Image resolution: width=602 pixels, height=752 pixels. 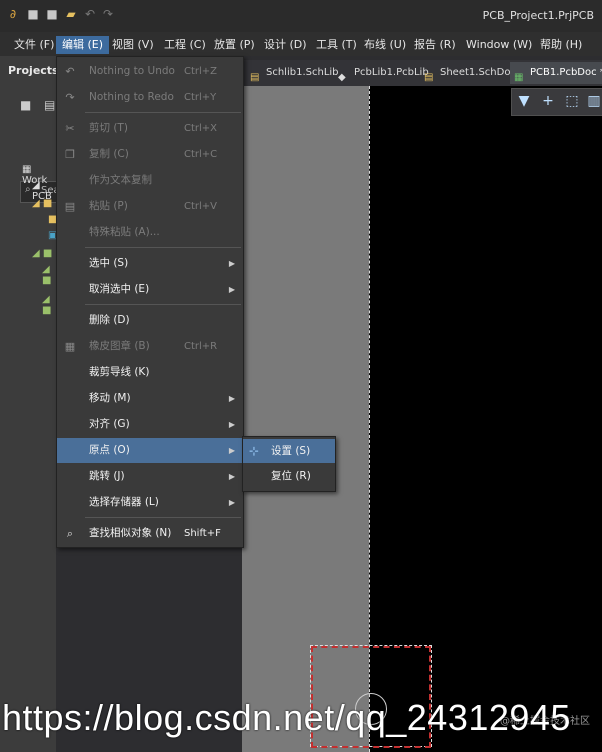 What do you see at coordinates (286, 717) in the screenshot?
I see `watermark-url: https://blog.csdn.net/qq_24312945` at bounding box center [286, 717].